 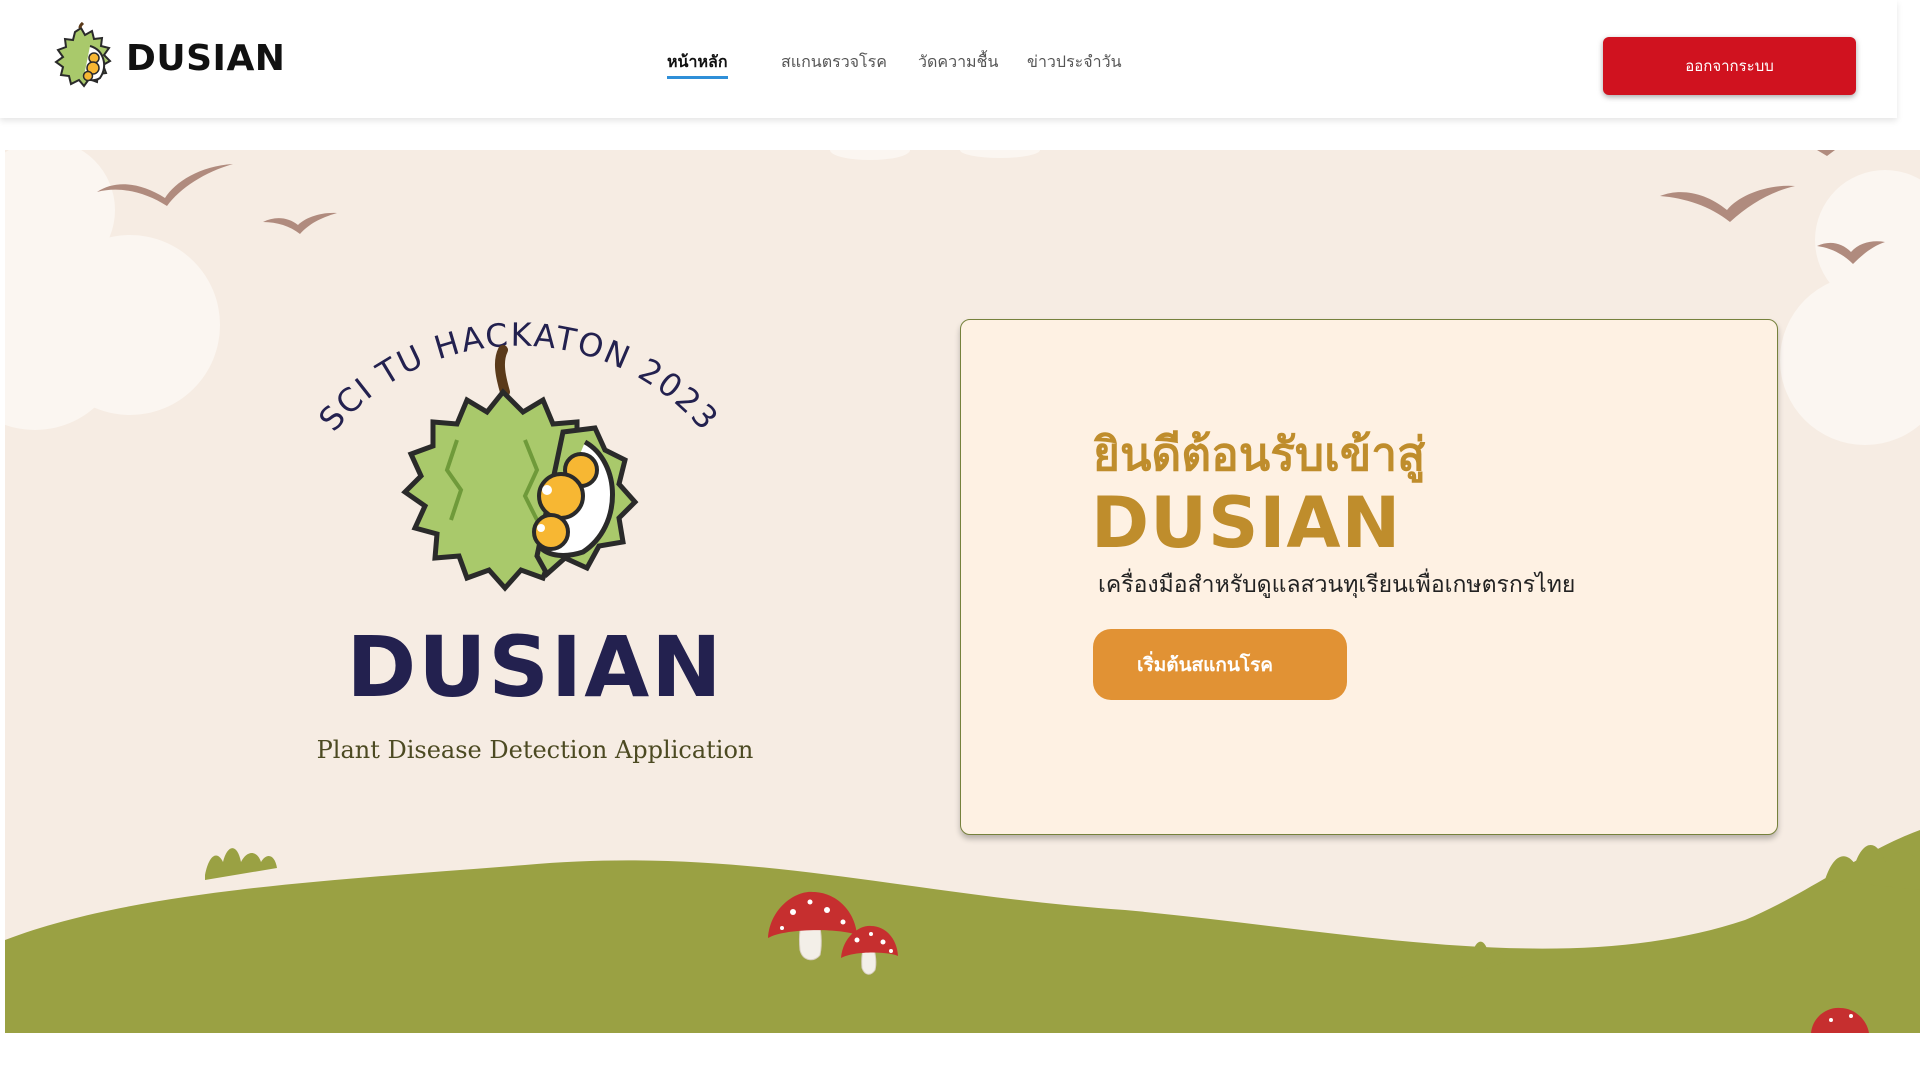 I want to click on nav-item-home-label: หน้าหลัก, so click(x=697, y=61).